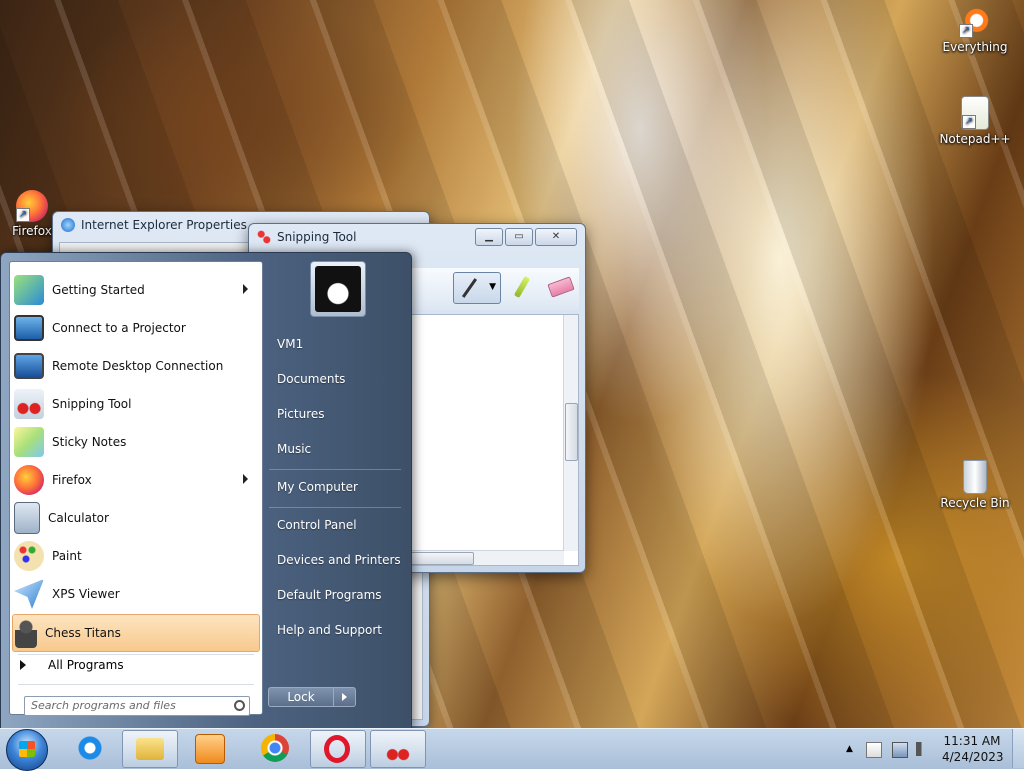 This screenshot has height=771, width=1024. I want to click on minimize-button: ▁, so click(489, 237).